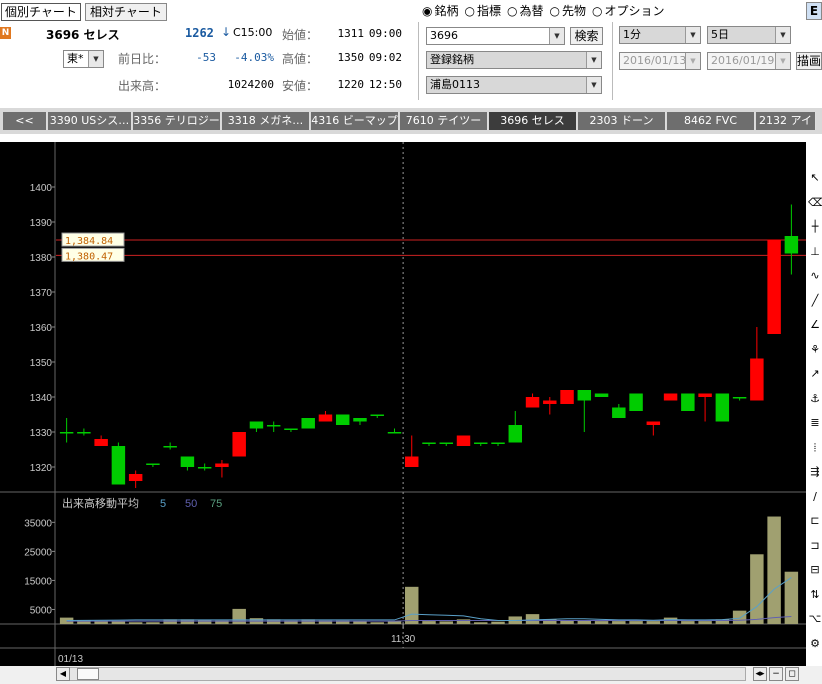 The width and height of the screenshot is (822, 684). Describe the element at coordinates (41, 12) in the screenshot. I see `tab-individual-chart: 個別チャート` at that location.